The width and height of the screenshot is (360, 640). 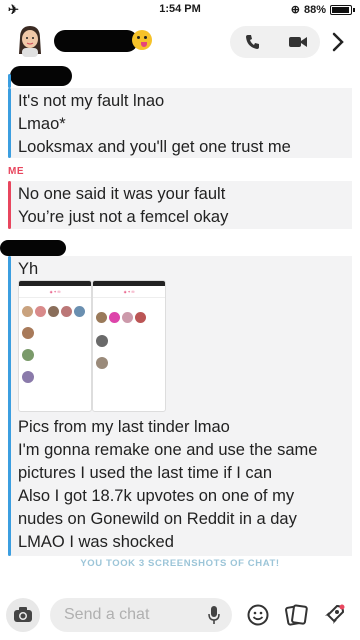 I want to click on battery-icon, so click(x=342, y=9).